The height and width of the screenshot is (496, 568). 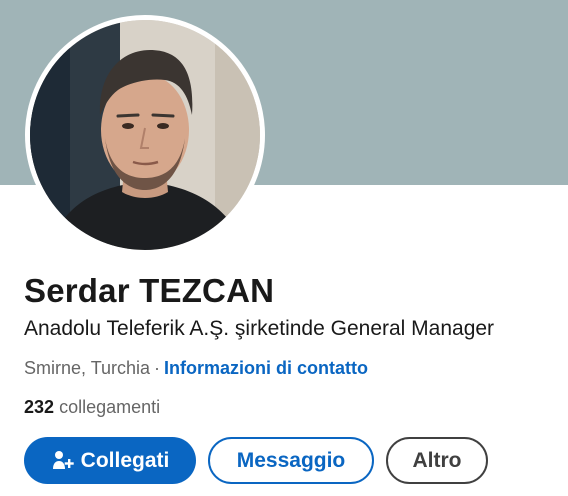 What do you see at coordinates (63, 461) in the screenshot?
I see `add-person-icon` at bounding box center [63, 461].